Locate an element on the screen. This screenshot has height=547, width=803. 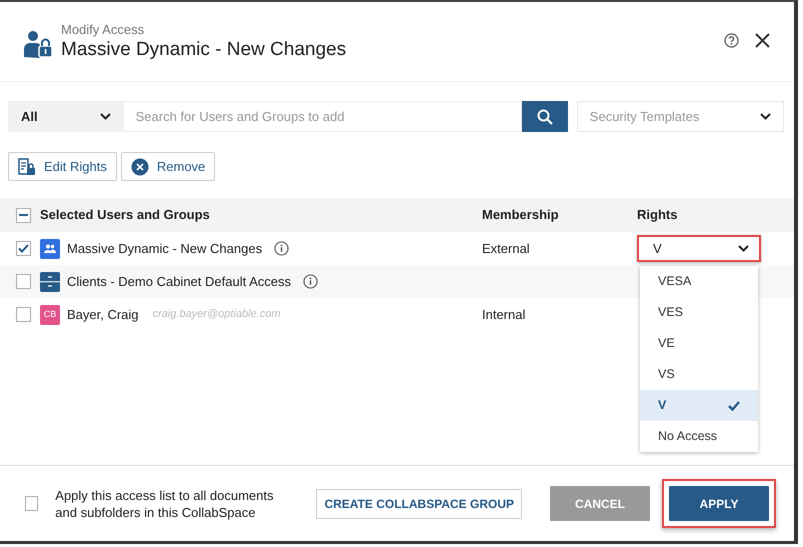
remove-button: Remove is located at coordinates (168, 166).